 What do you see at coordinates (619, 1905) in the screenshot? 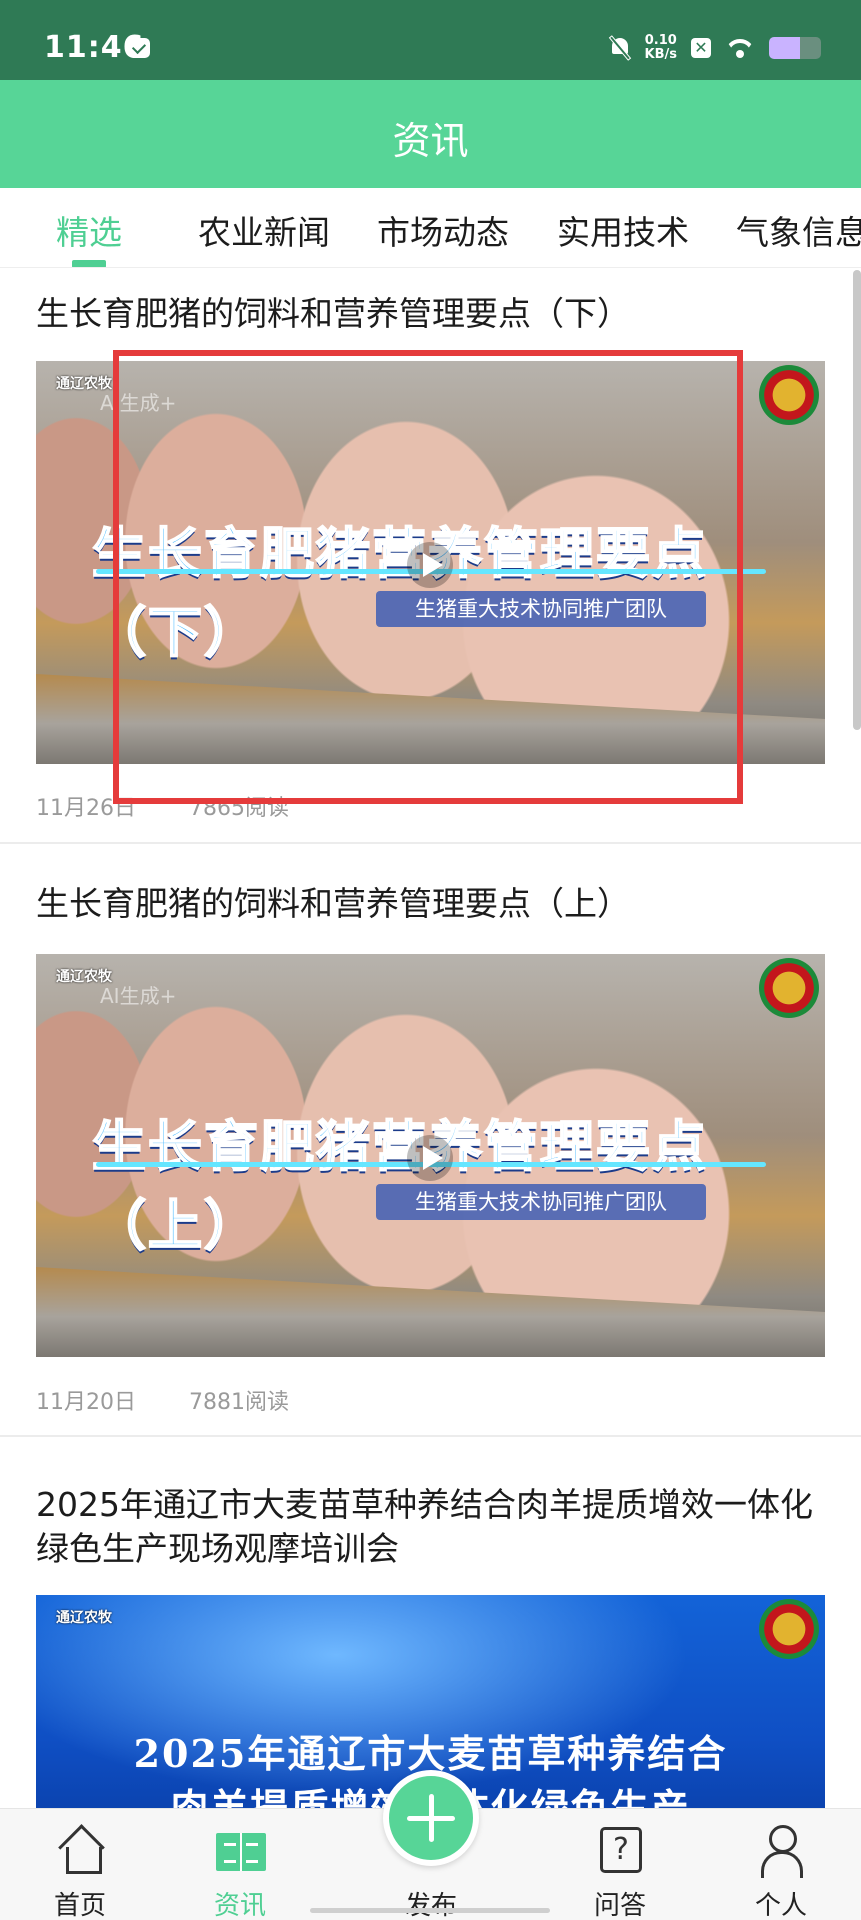
I see `nav-qa-label: 问答` at bounding box center [619, 1905].